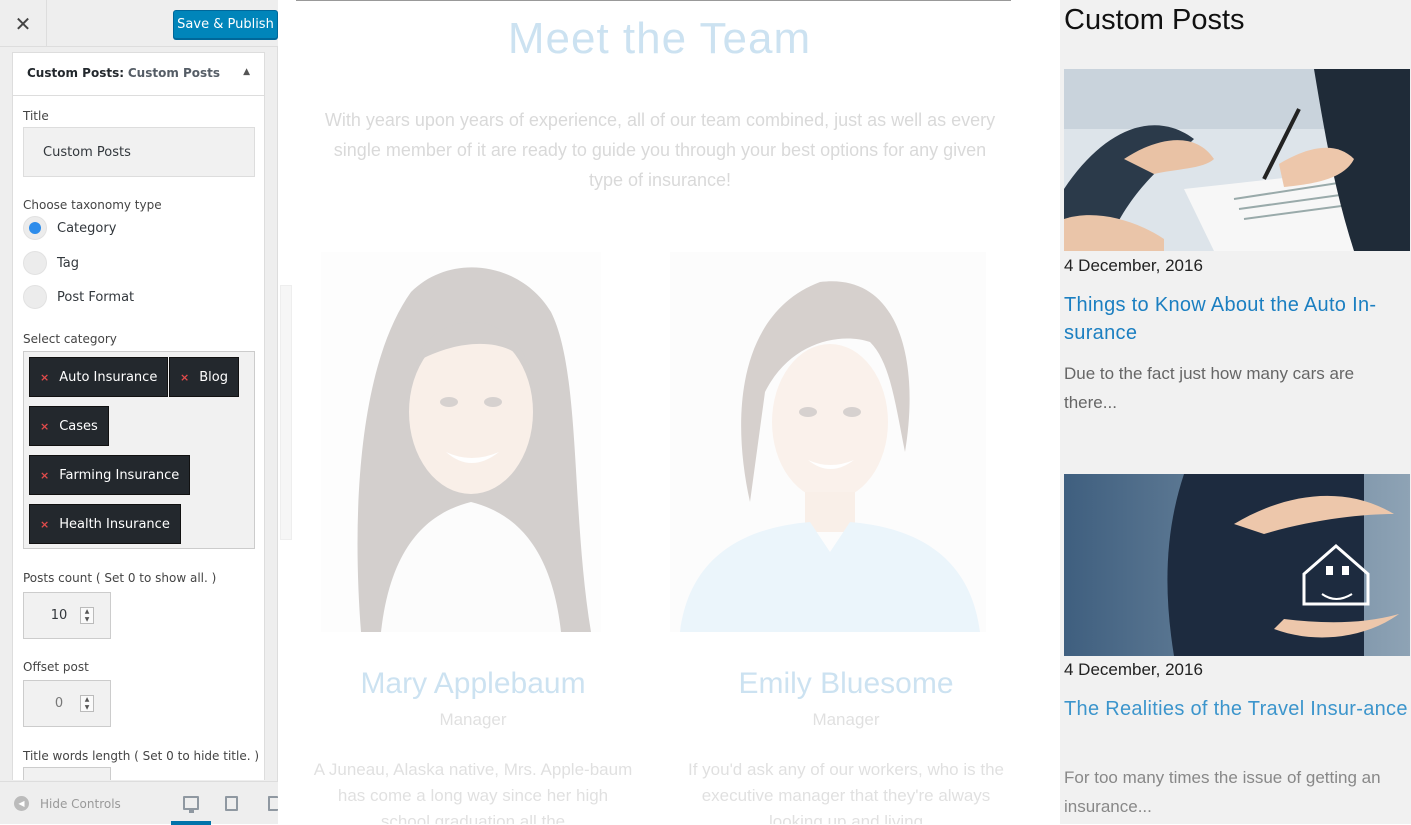 Image resolution: width=1411 pixels, height=825 pixels. What do you see at coordinates (473, 683) in the screenshot?
I see `member-name: Mary Applebaum` at bounding box center [473, 683].